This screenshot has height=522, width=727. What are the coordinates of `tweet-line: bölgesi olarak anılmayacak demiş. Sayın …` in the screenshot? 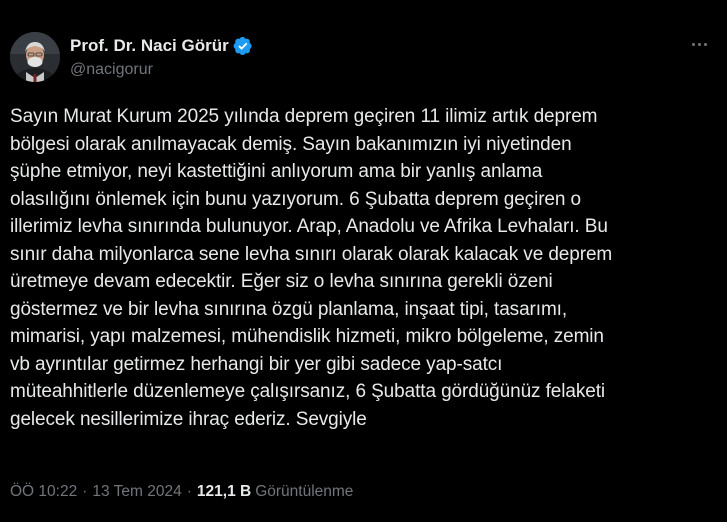 It's located at (291, 144).